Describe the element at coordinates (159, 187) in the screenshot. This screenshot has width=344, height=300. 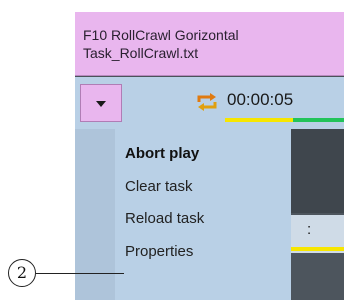
I see `menu-item-clear-task: Clear task` at that location.